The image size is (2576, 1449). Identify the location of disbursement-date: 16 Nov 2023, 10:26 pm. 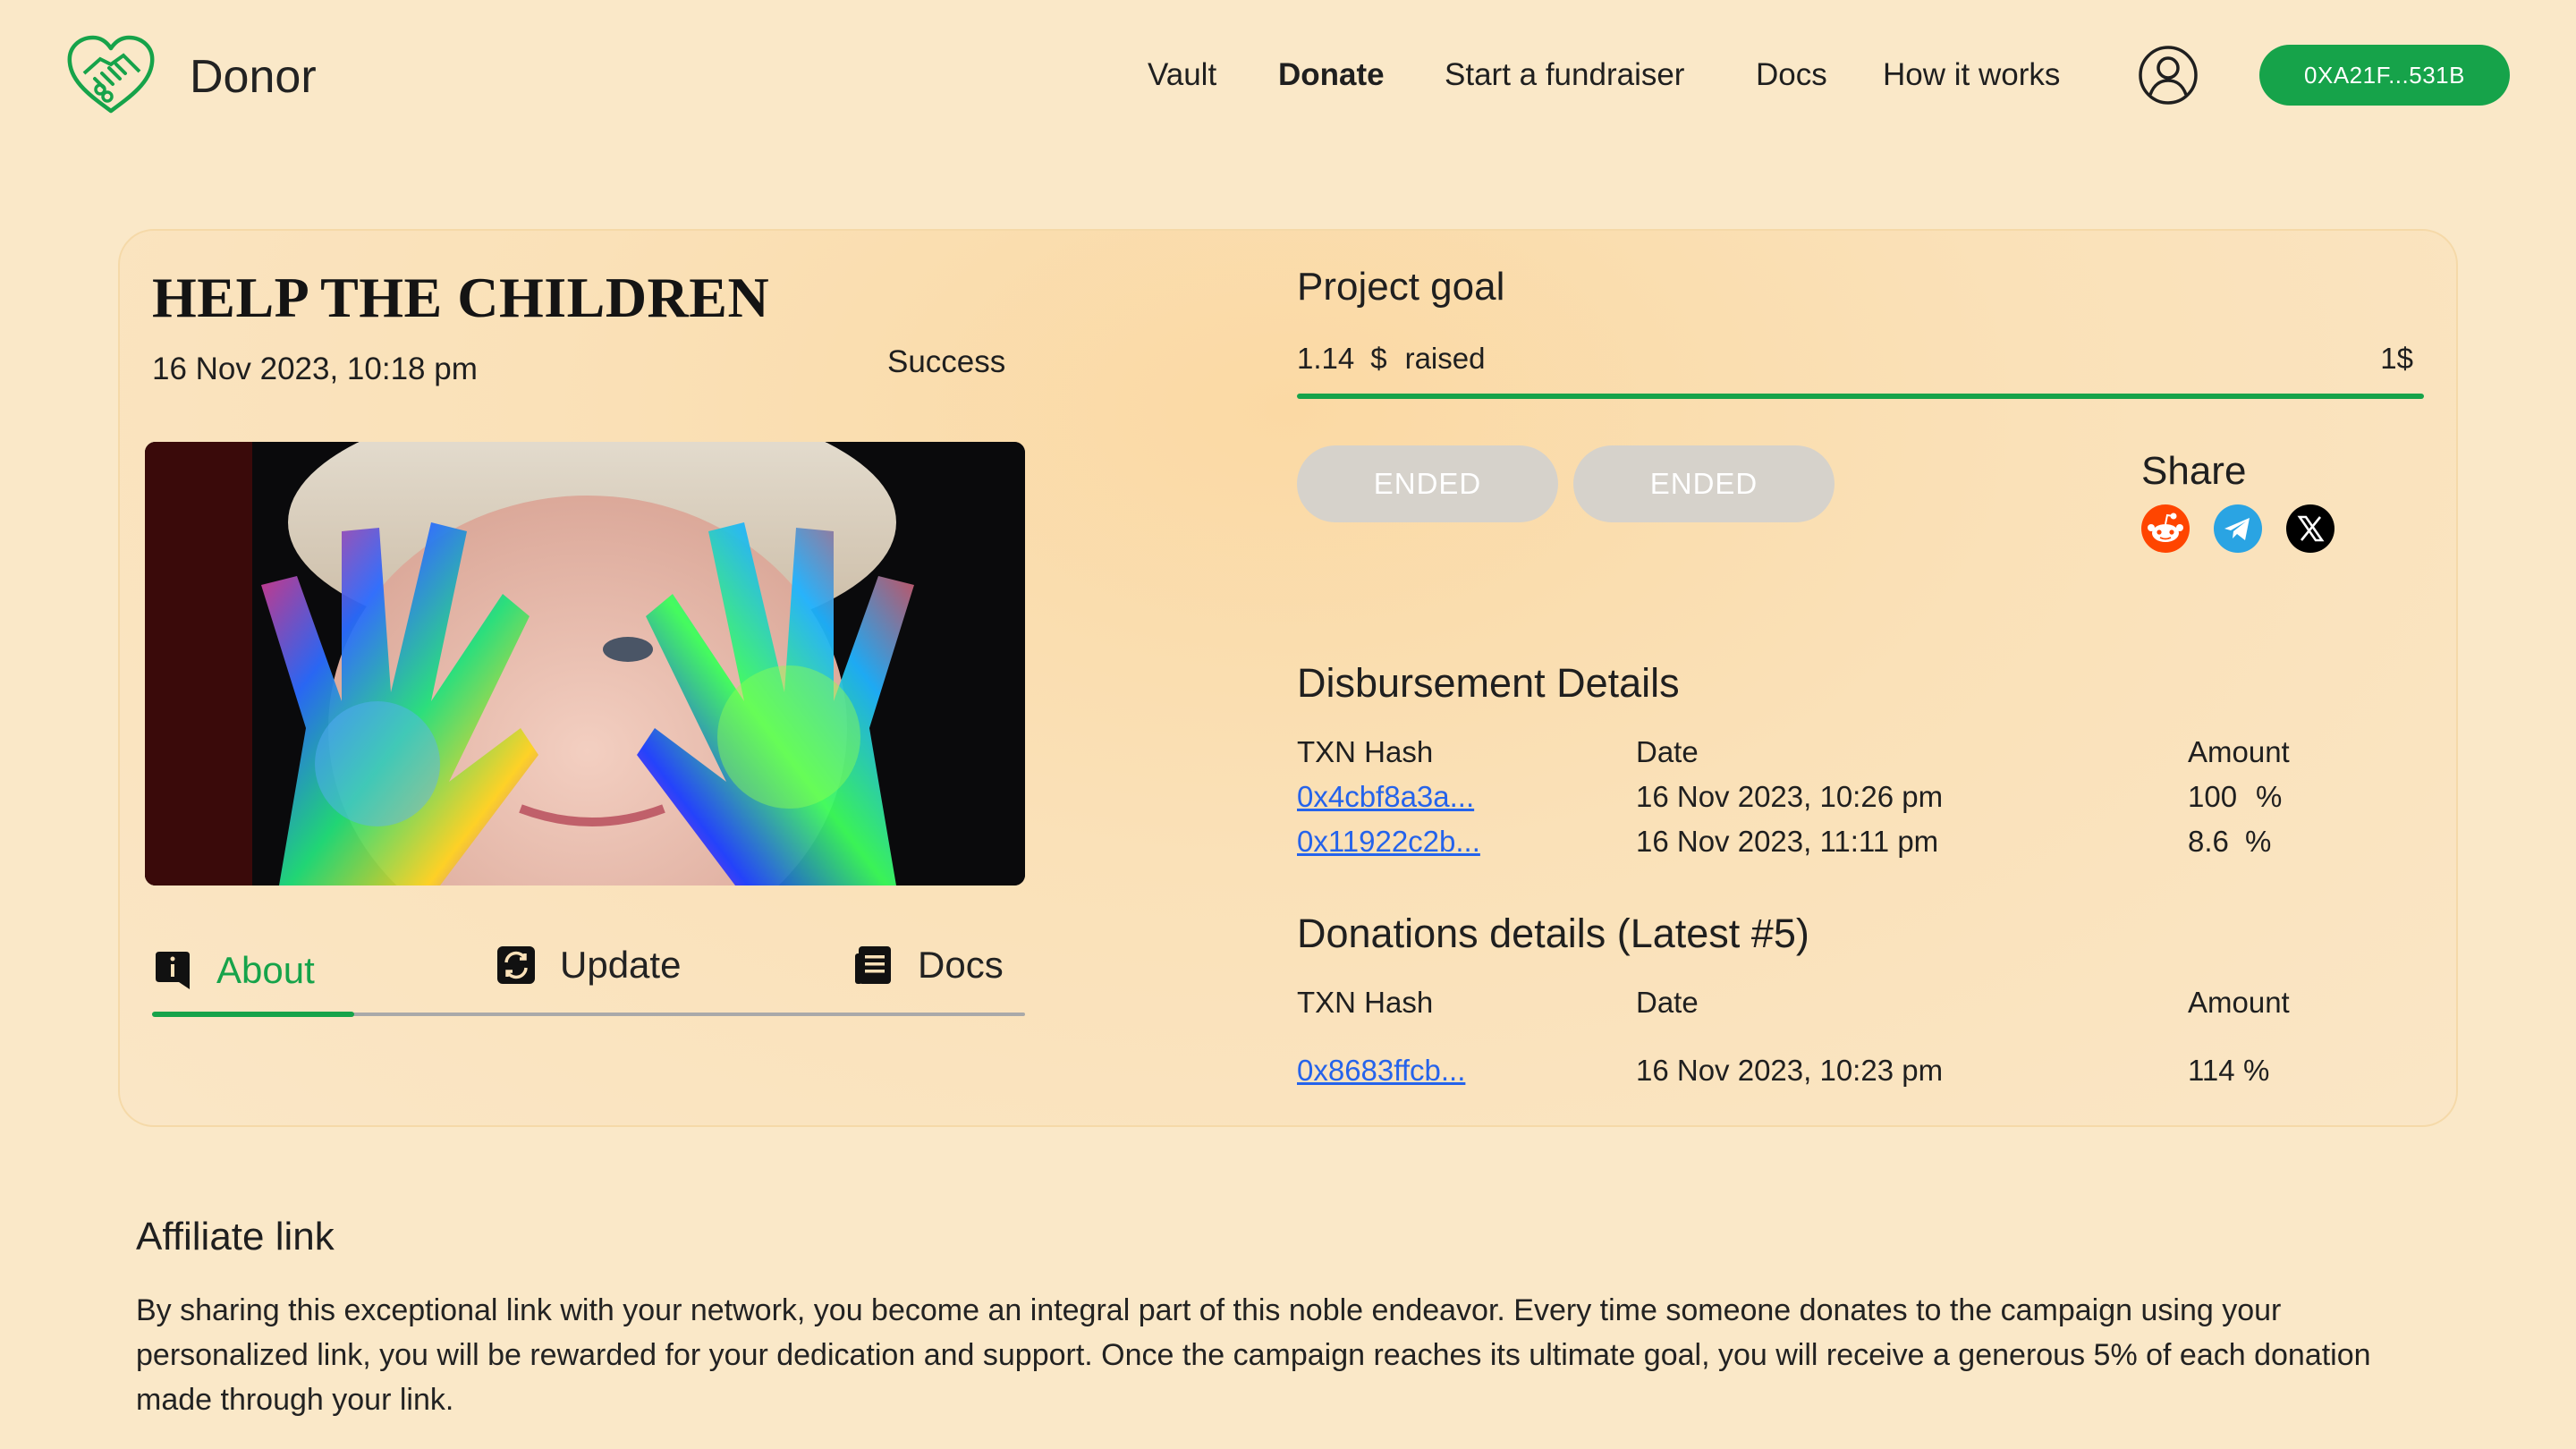
(1790, 796).